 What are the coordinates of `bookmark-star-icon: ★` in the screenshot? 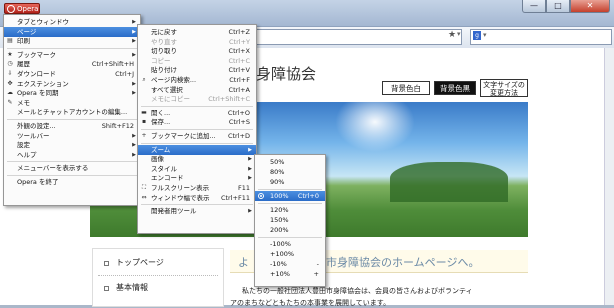 It's located at (452, 35).